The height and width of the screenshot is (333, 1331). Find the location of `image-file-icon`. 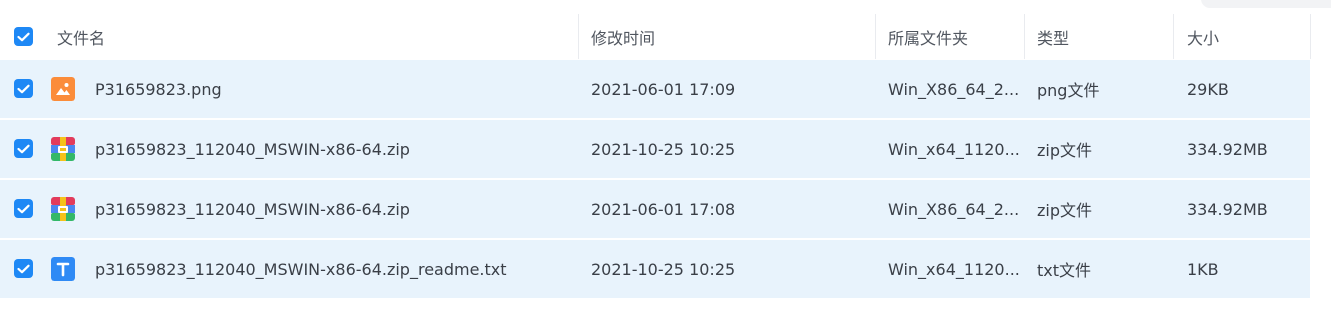

image-file-icon is located at coordinates (63, 89).